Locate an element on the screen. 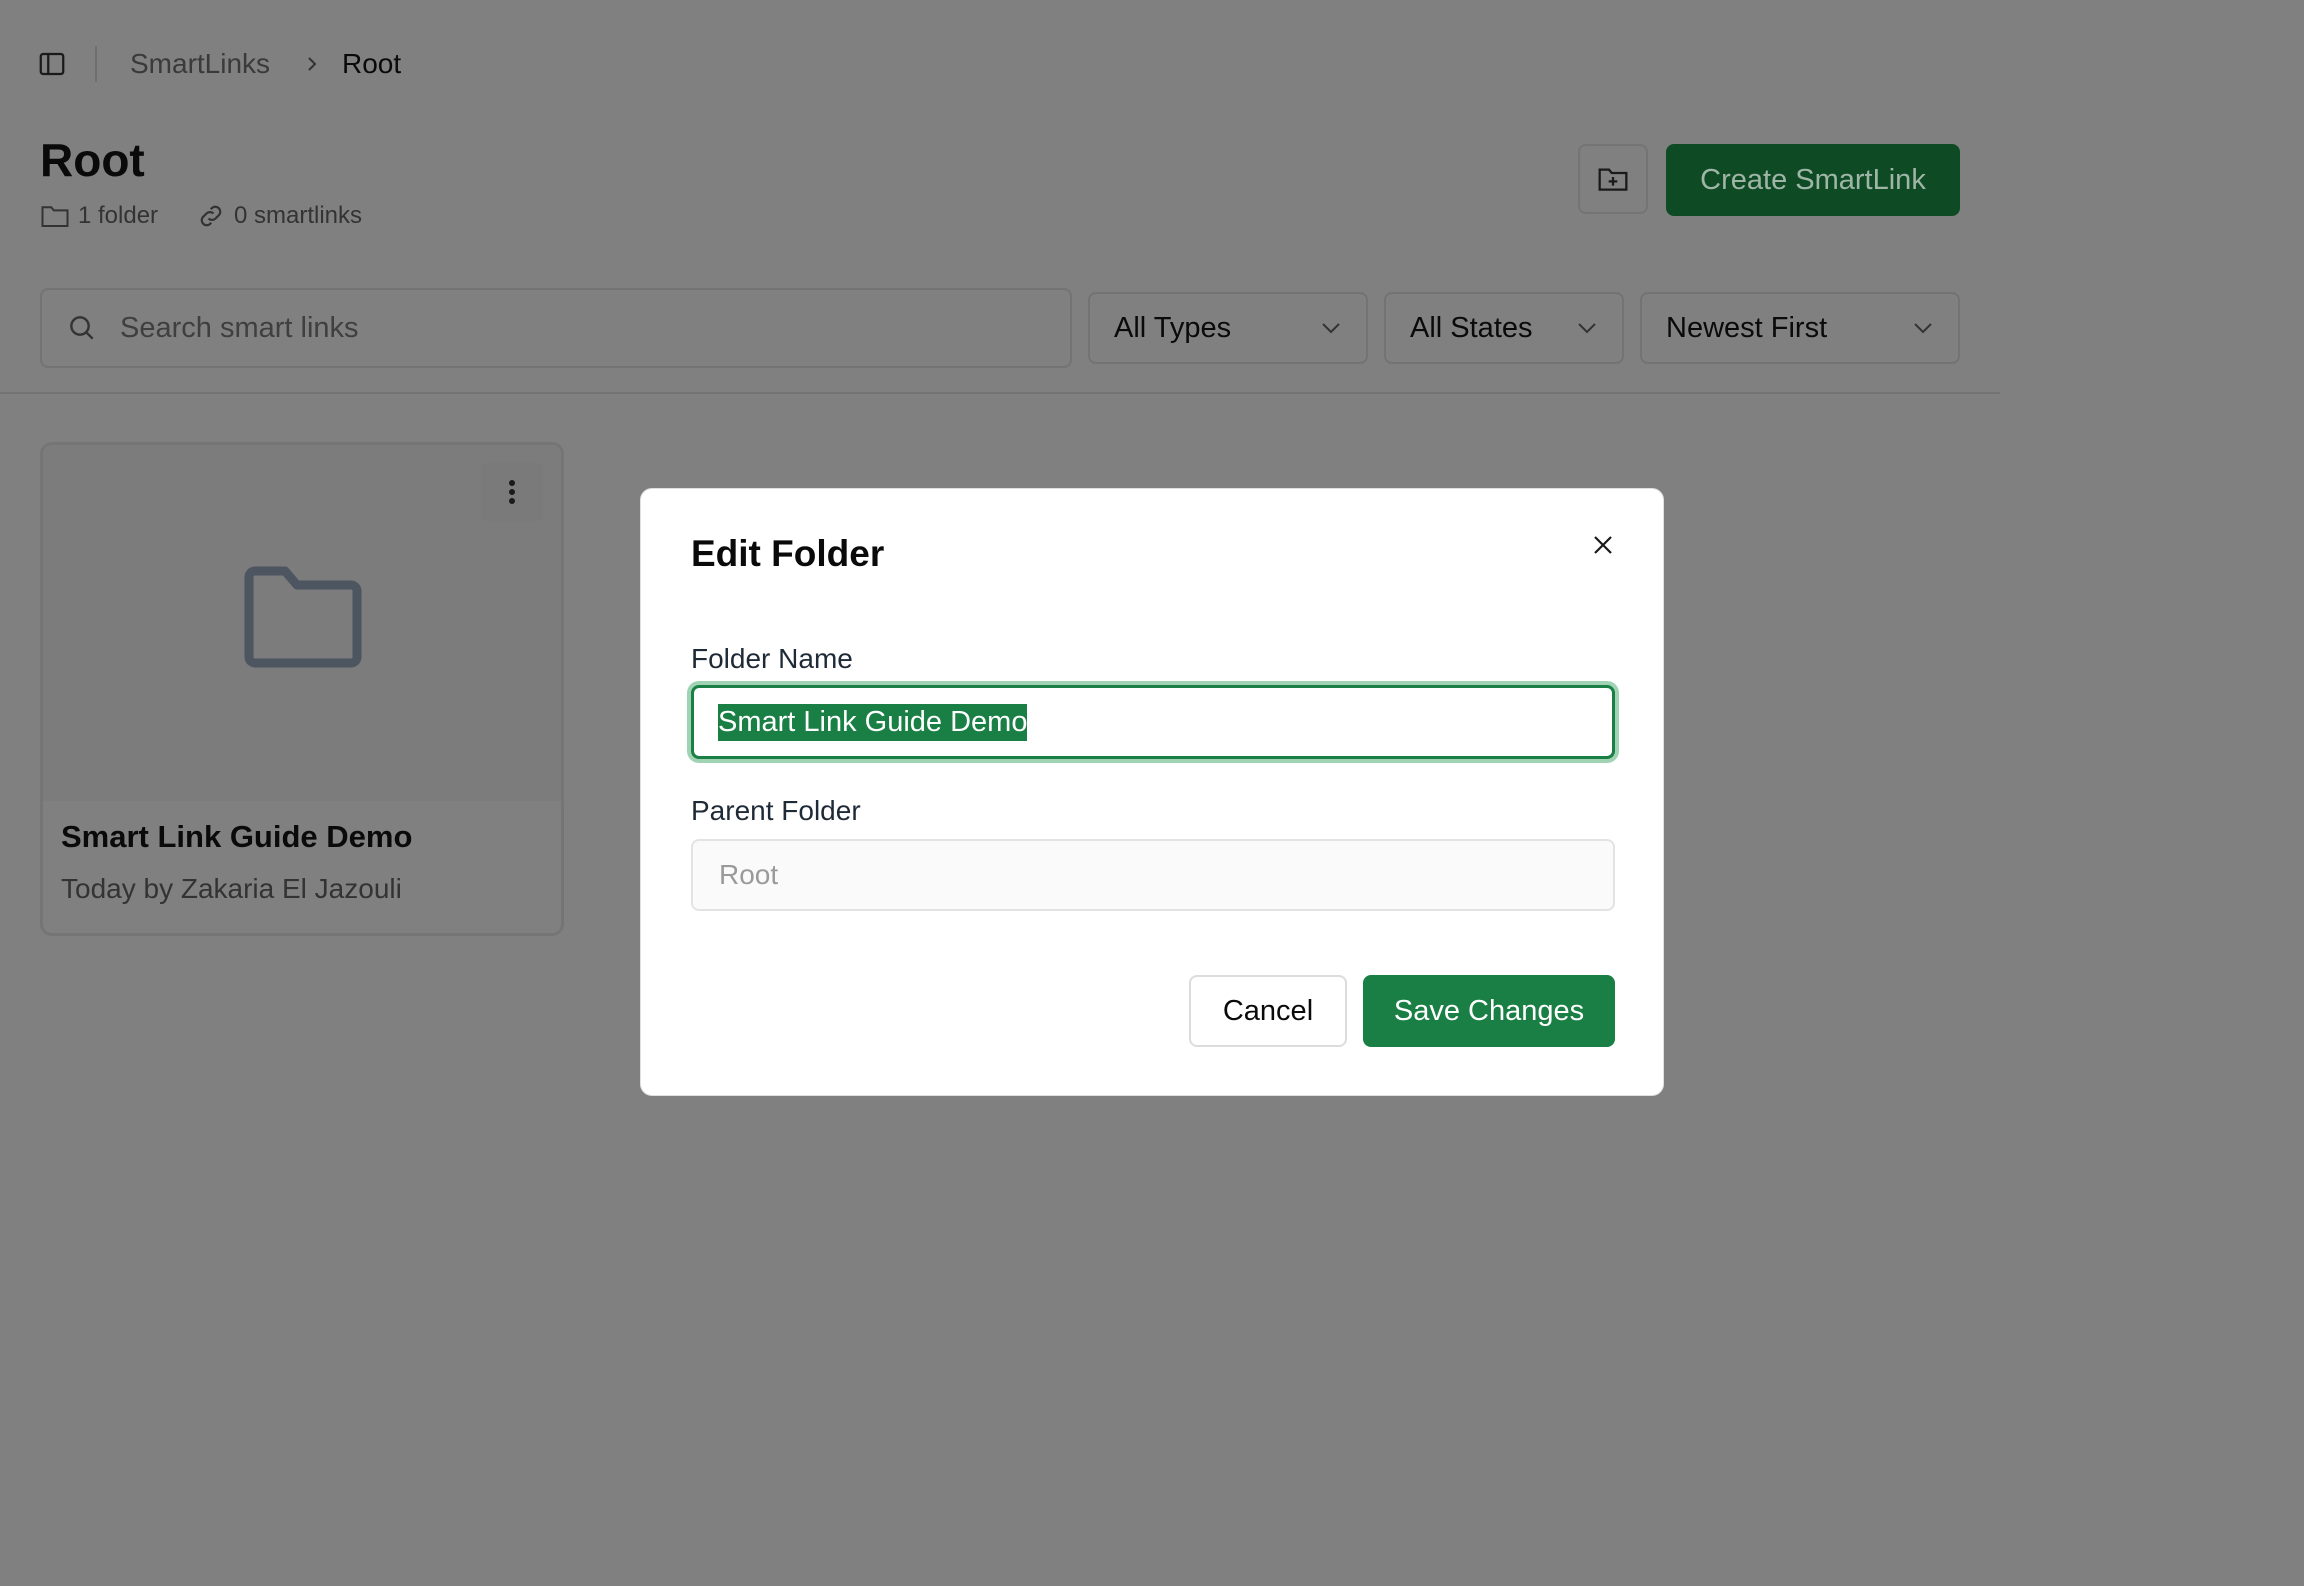 The image size is (2304, 1586). state-filter-select: All States is located at coordinates (1504, 328).